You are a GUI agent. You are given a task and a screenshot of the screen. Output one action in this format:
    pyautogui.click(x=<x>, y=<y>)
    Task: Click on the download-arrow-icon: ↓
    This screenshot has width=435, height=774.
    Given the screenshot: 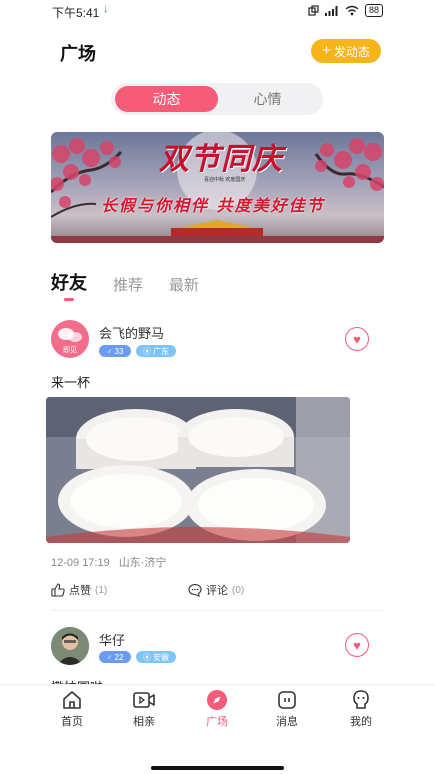 What is the action you would take?
    pyautogui.click(x=106, y=9)
    